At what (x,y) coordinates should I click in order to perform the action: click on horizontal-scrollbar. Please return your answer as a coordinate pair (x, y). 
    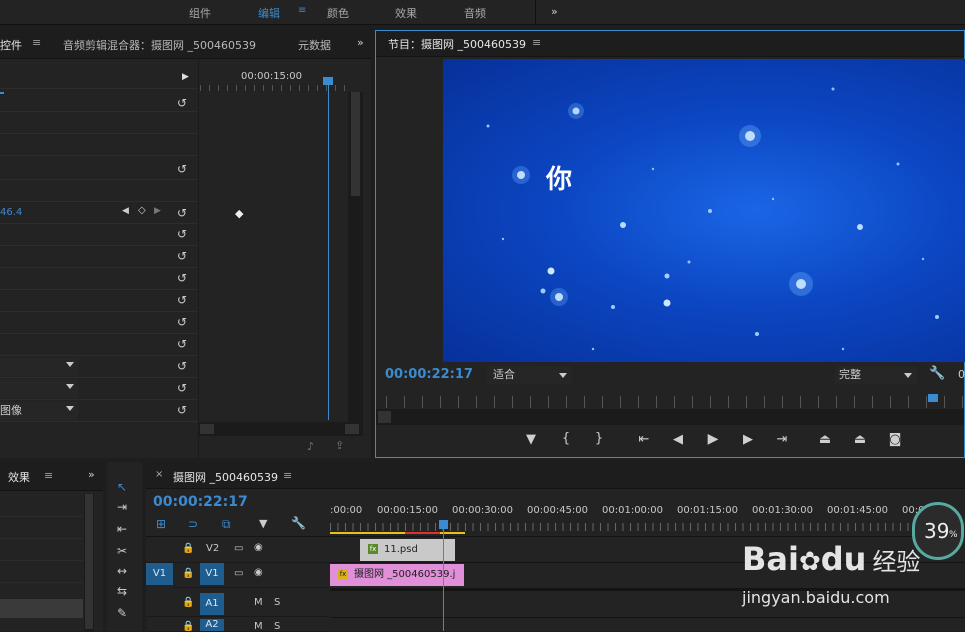
    Looking at the image, I should click on (280, 429).